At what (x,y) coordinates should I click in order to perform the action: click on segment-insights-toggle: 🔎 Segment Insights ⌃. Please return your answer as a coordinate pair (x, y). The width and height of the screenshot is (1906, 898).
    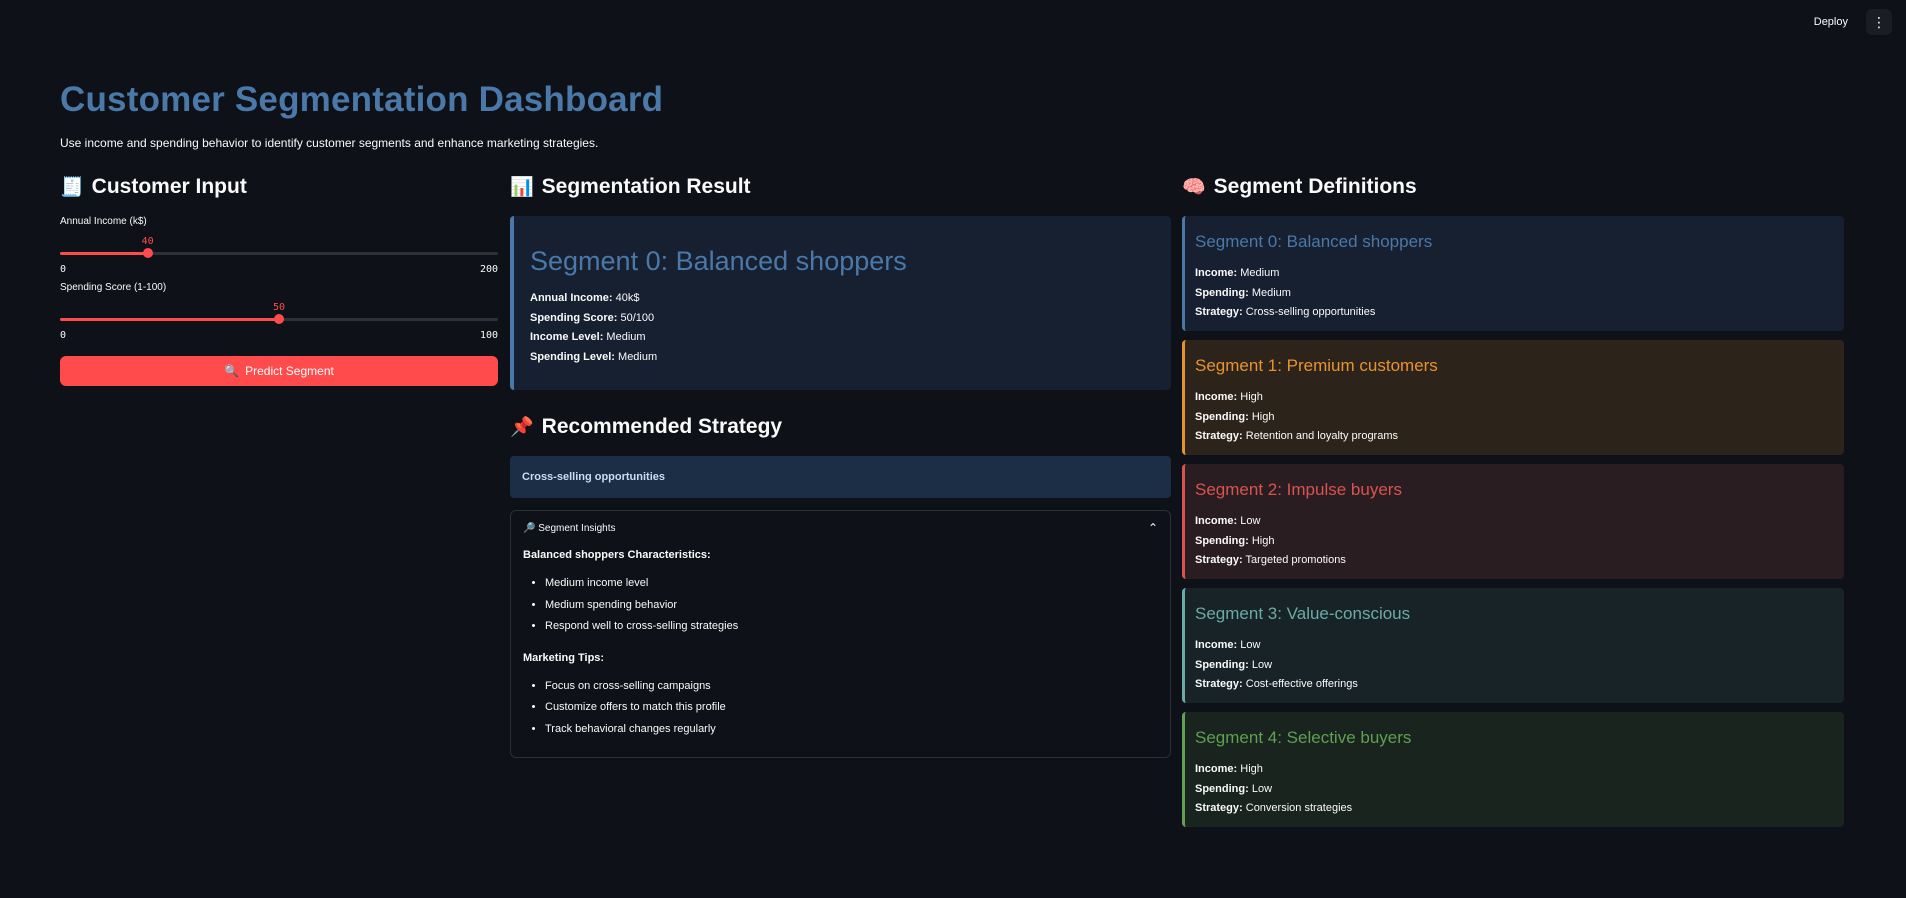
    Looking at the image, I should click on (840, 528).